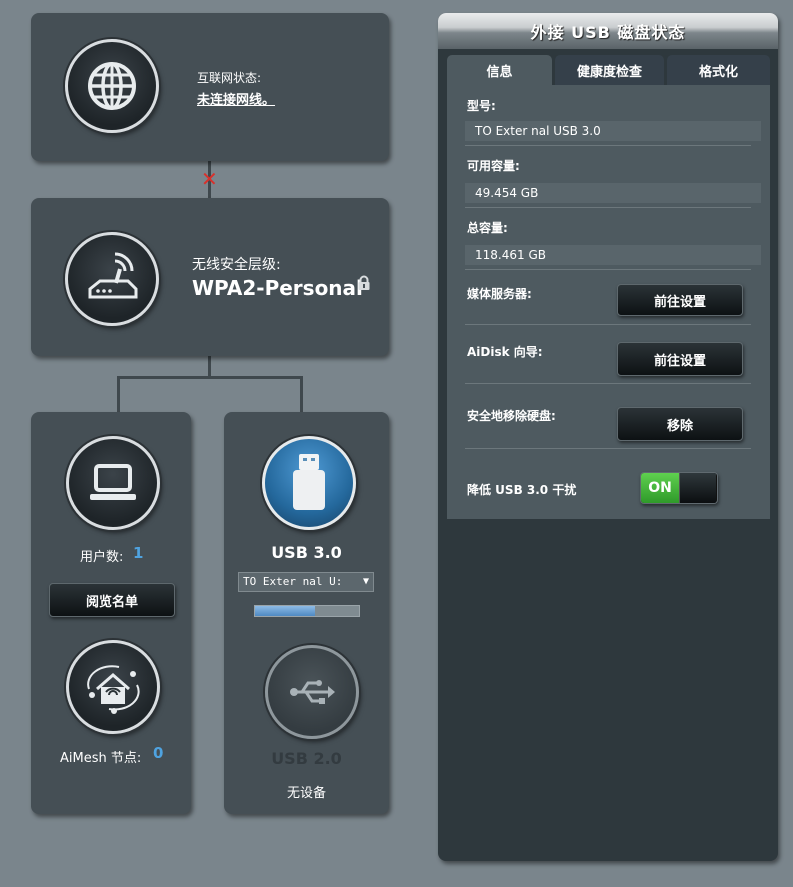 The width and height of the screenshot is (793, 887). I want to click on security-value: WPA2-Personal, so click(277, 288).